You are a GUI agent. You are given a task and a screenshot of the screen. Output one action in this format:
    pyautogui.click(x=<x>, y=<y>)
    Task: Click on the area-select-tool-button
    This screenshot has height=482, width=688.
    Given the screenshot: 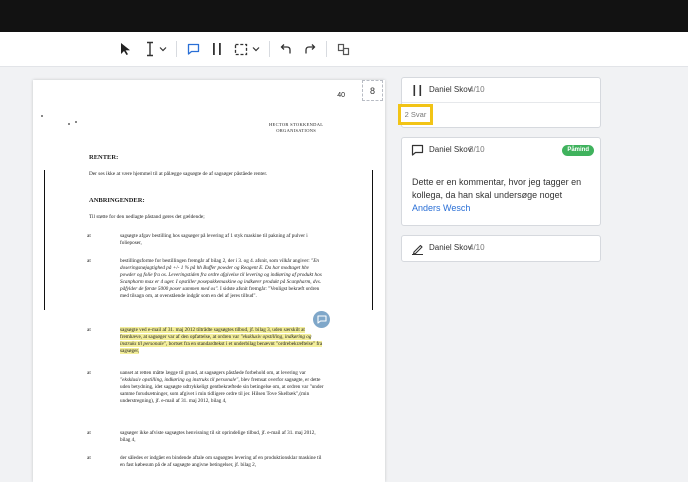 What is the action you would take?
    pyautogui.click(x=241, y=49)
    